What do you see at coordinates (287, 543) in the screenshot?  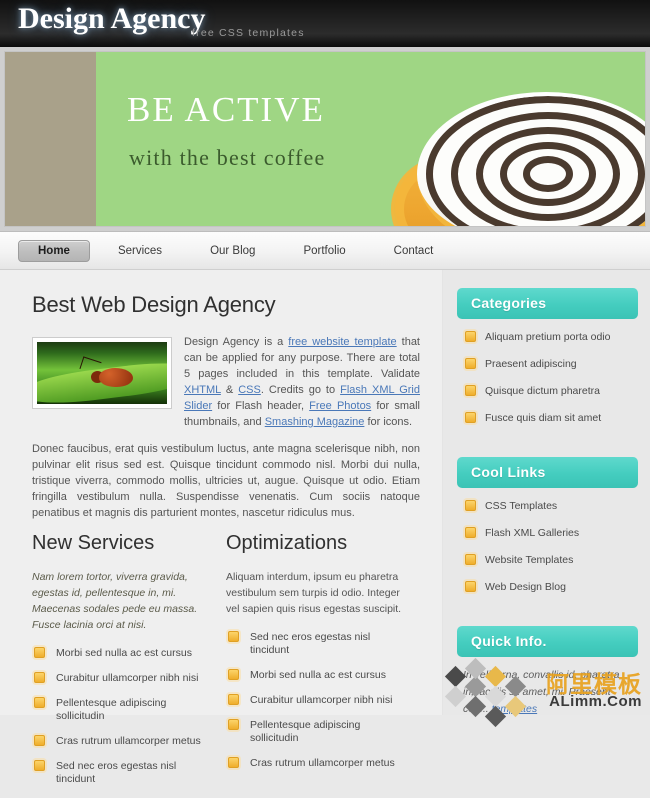 I see `column-title: Optimizations` at bounding box center [287, 543].